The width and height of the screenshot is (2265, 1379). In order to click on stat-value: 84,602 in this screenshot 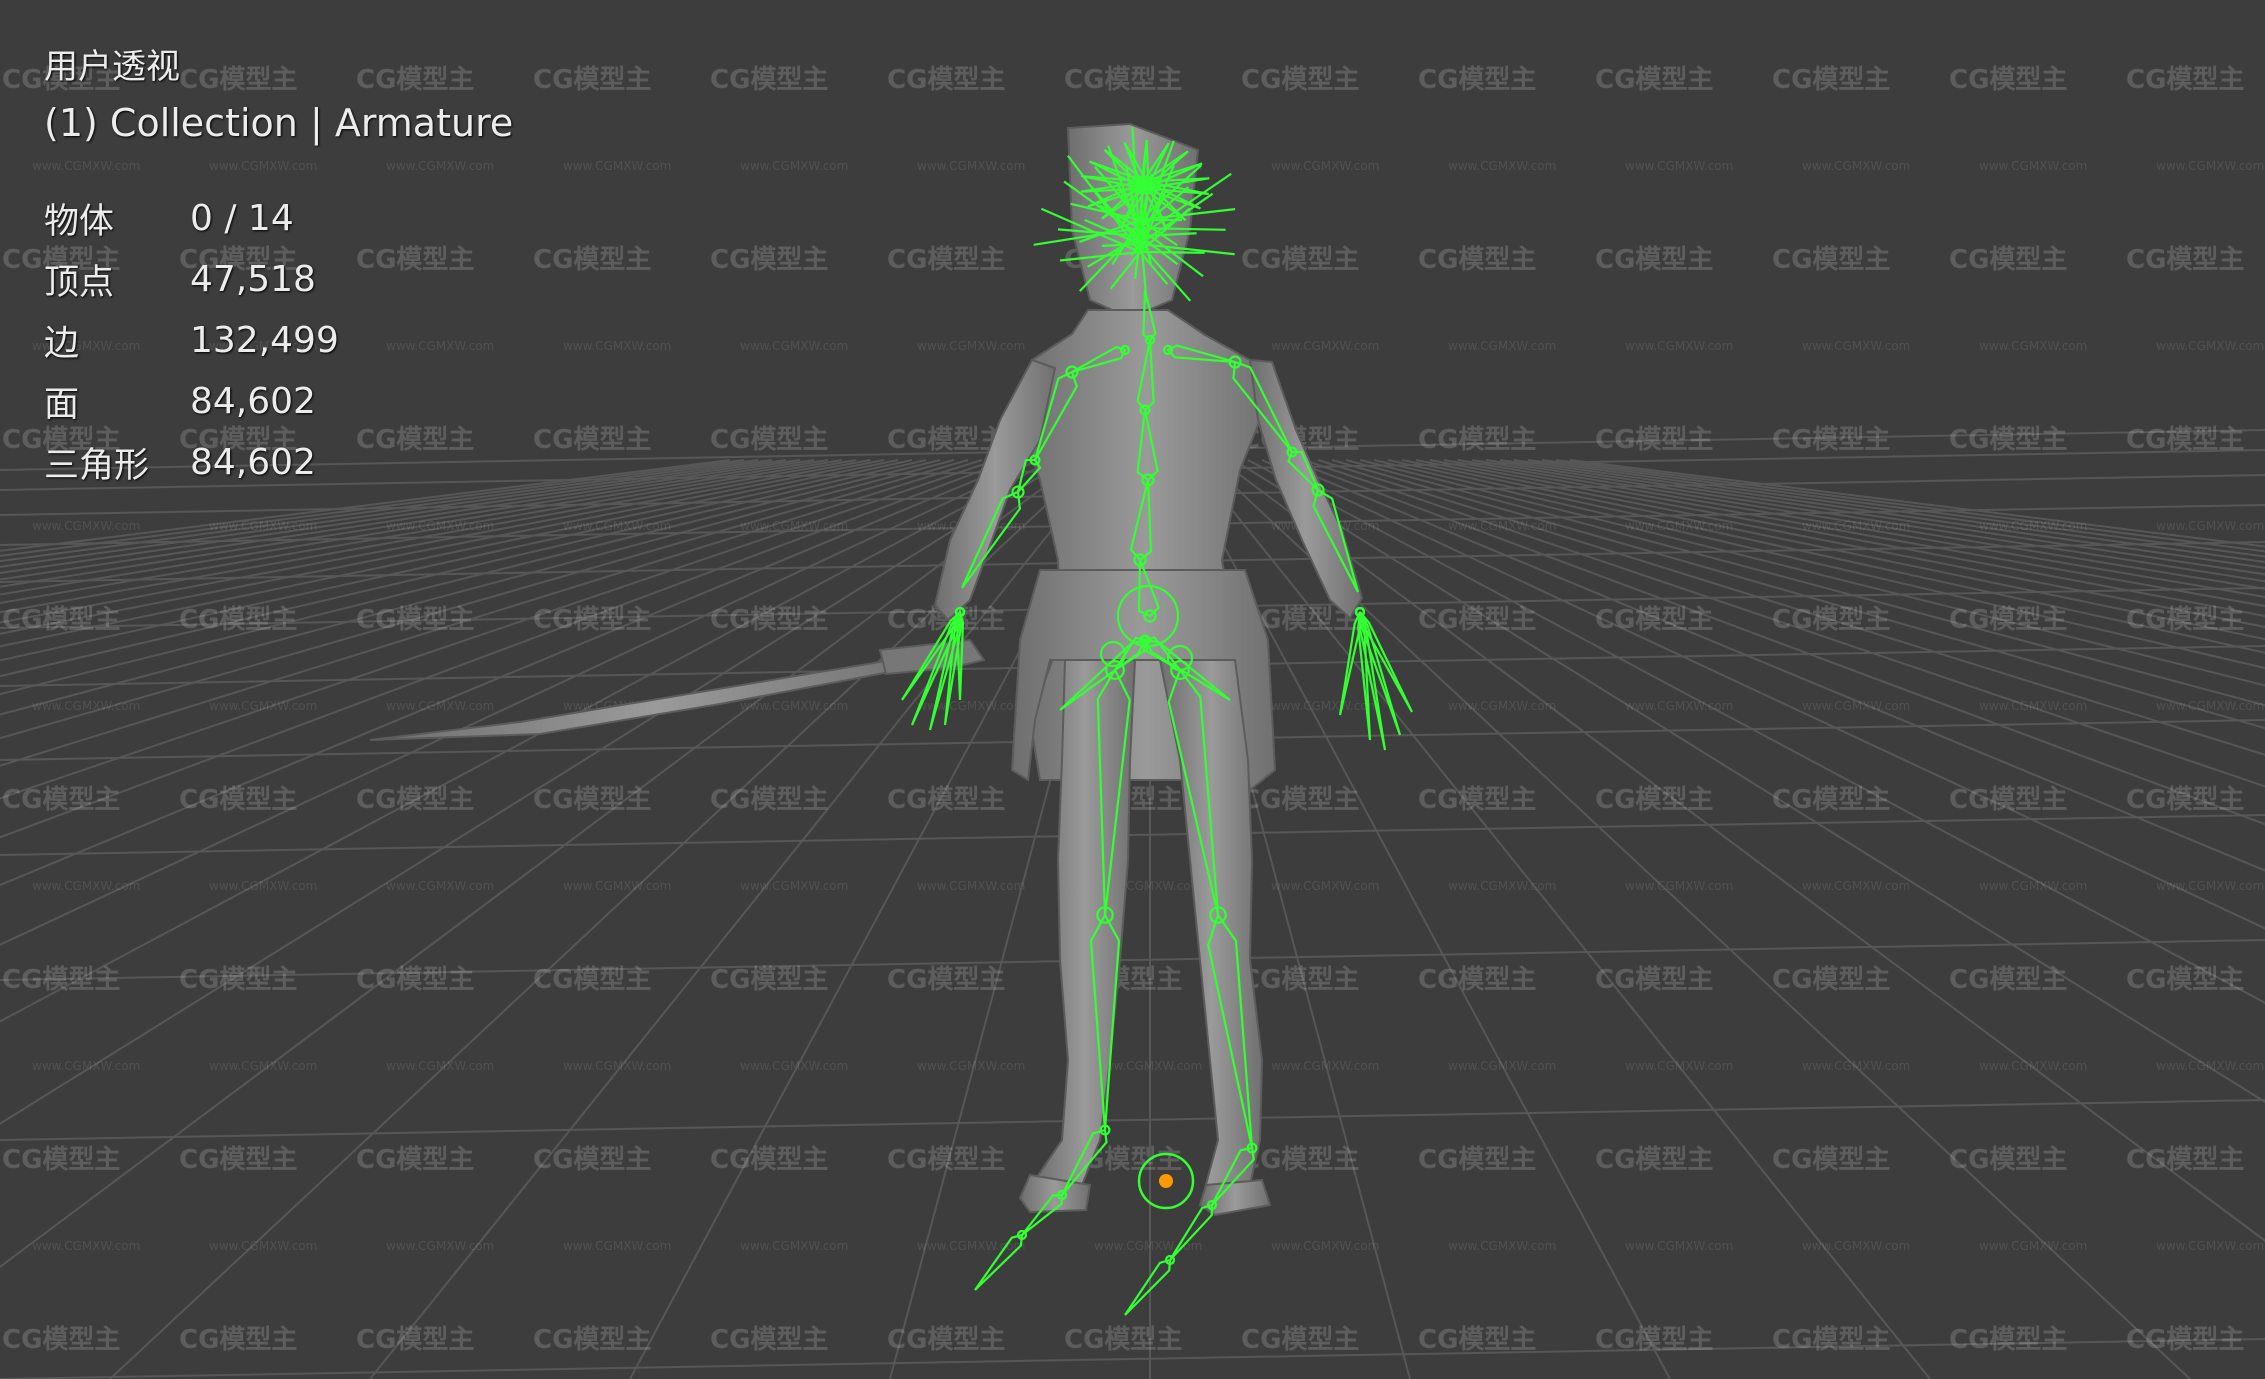, I will do `click(253, 462)`.